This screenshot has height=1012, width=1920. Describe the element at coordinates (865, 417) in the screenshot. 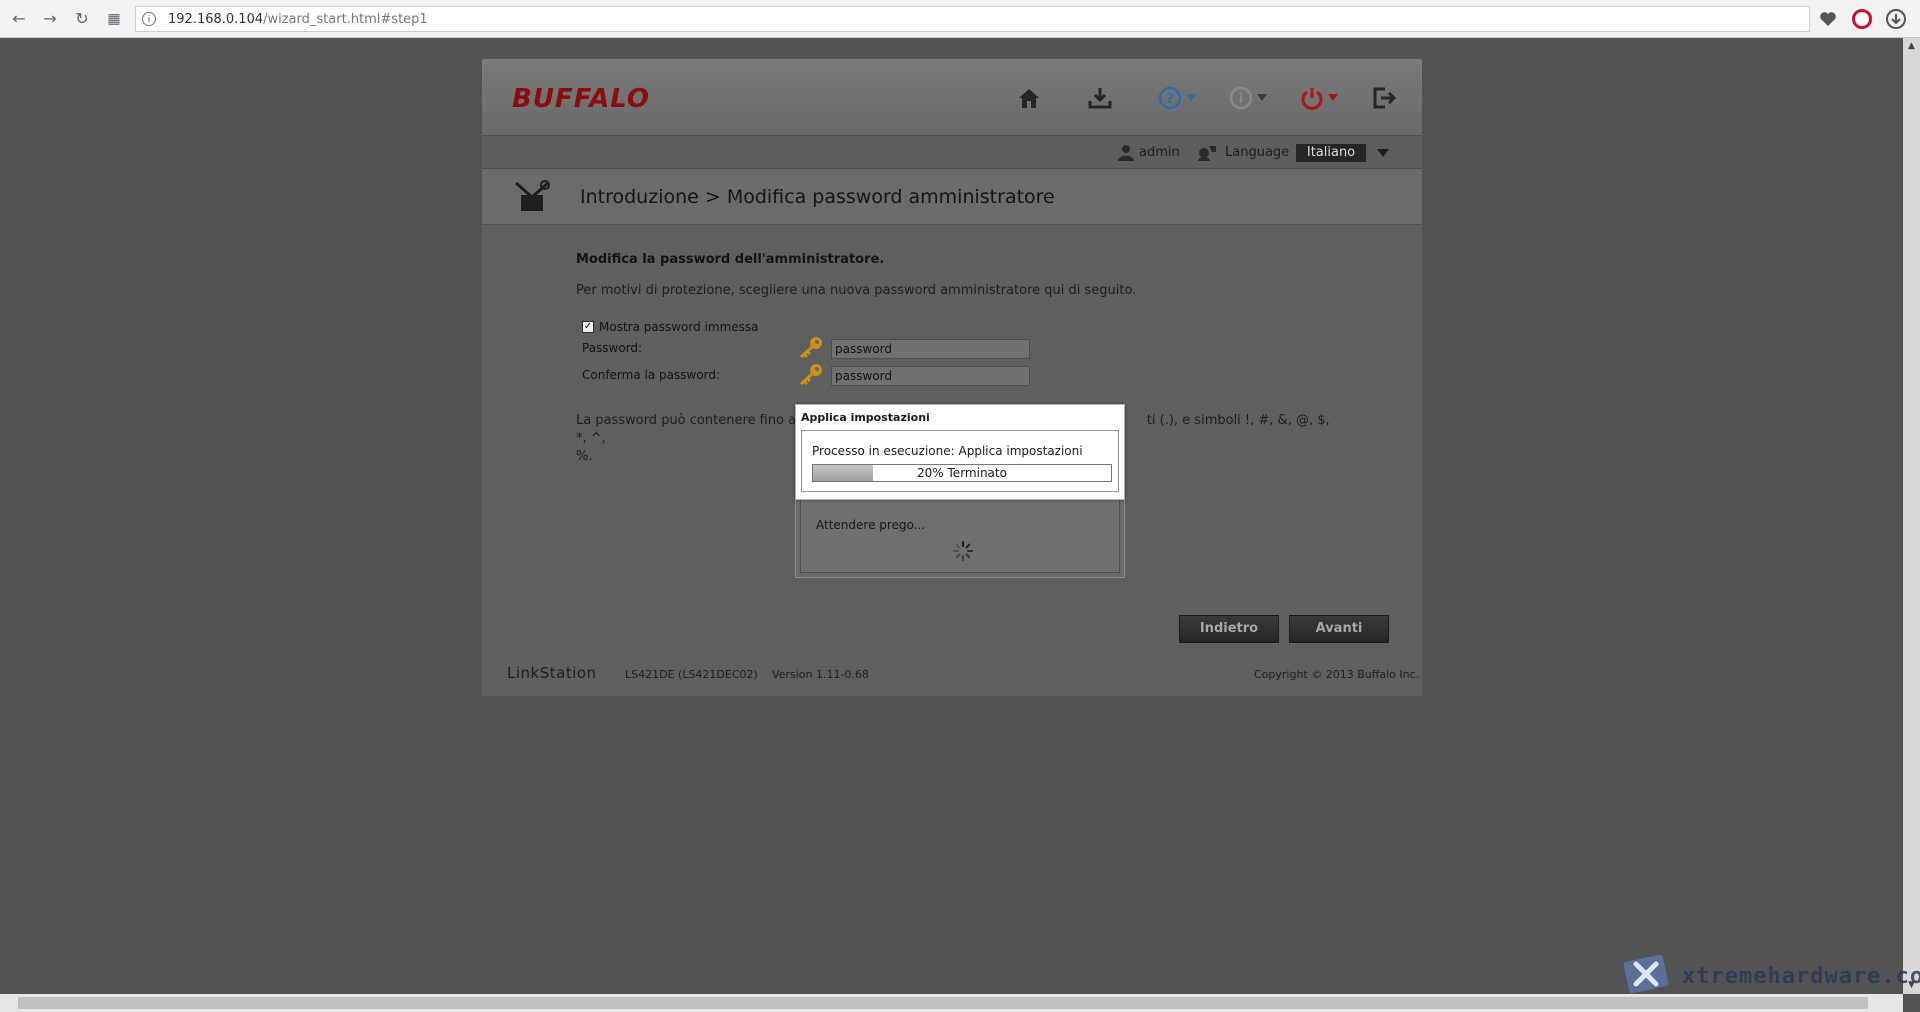

I see `dialog-title: Applica impostazioni` at that location.